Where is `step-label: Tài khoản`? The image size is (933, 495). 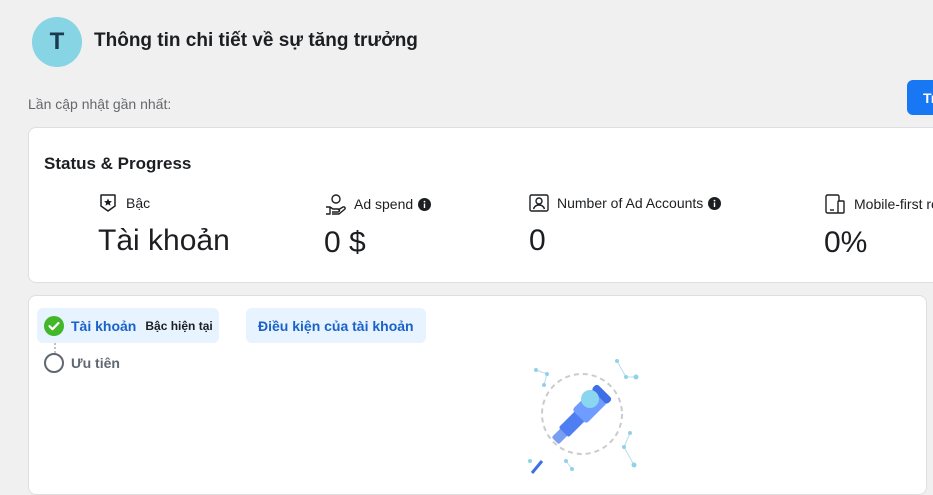
step-label: Tài khoản is located at coordinates (104, 325).